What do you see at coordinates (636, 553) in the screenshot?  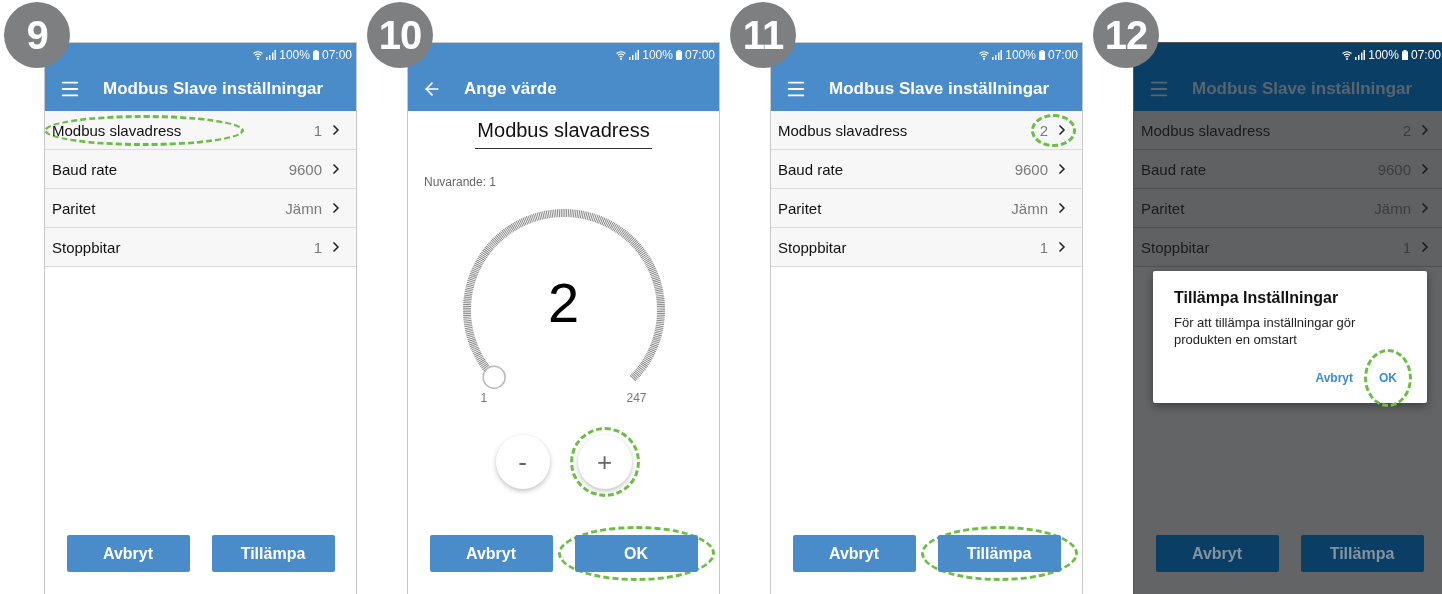 I see `action-button: OK` at bounding box center [636, 553].